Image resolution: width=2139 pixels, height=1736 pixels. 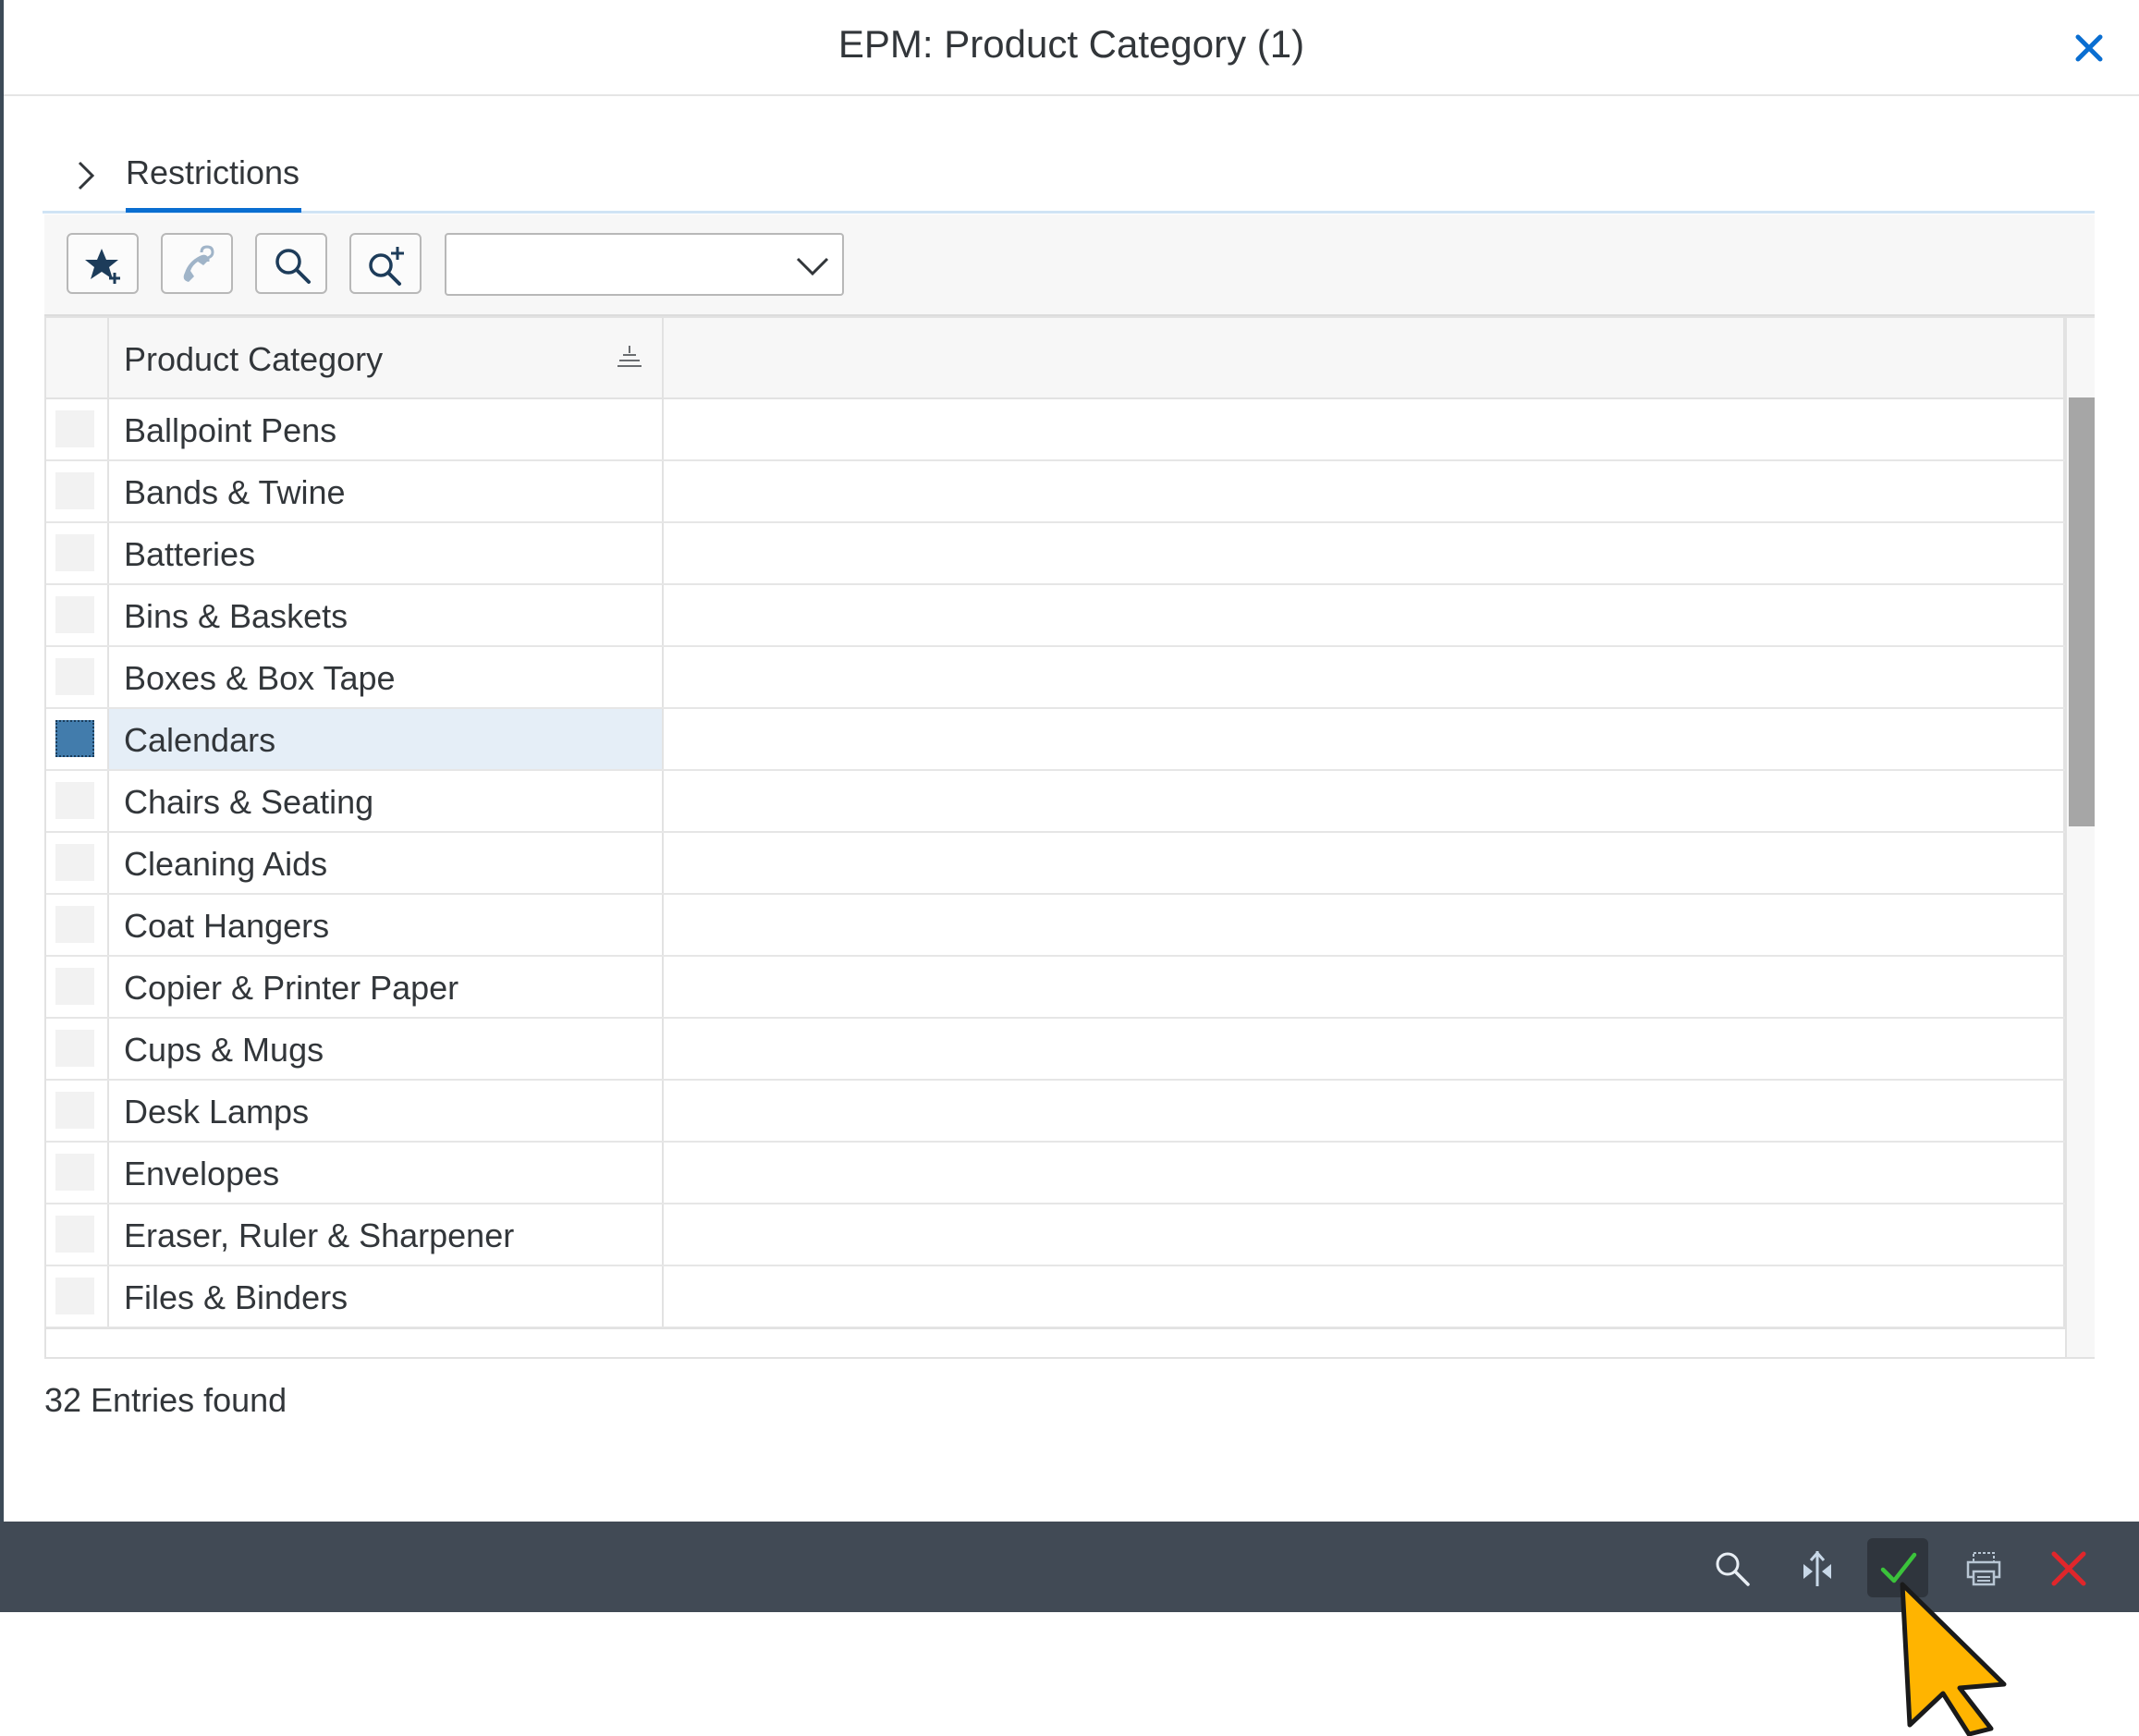 I want to click on product-category-cell: Copier & Printer Paper, so click(x=386, y=987).